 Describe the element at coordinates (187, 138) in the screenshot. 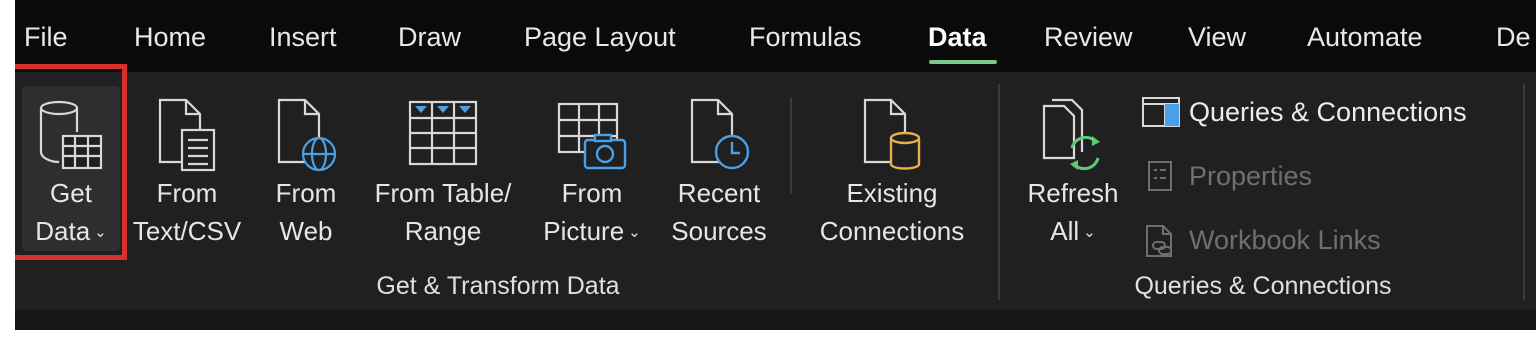

I see `text-document-icon` at that location.